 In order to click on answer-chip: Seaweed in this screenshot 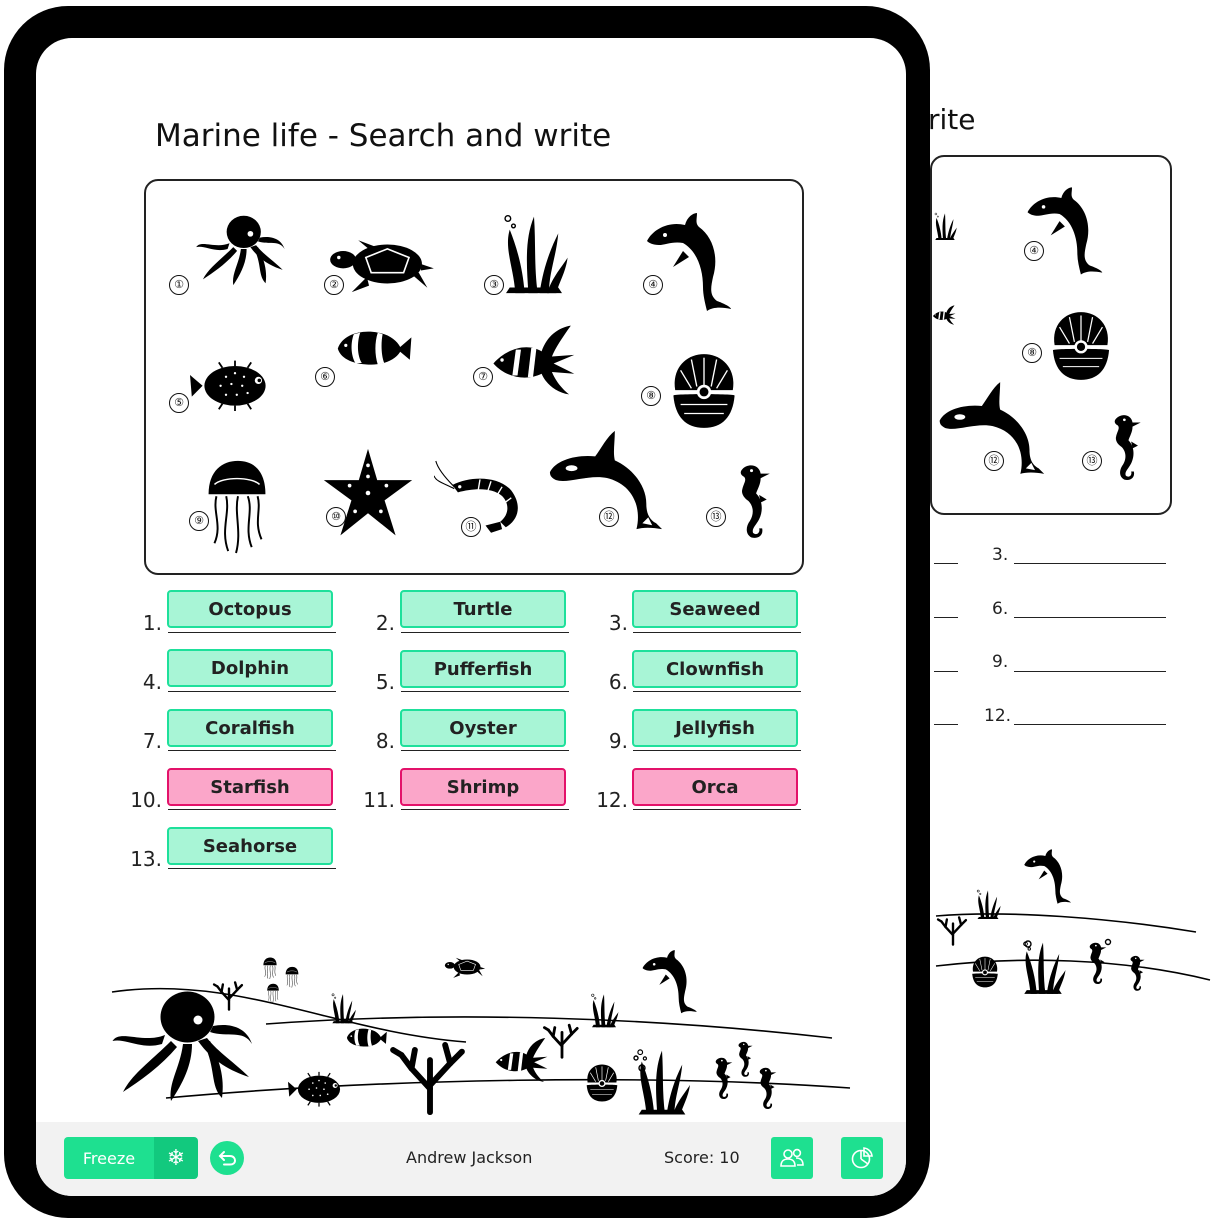, I will do `click(715, 609)`.